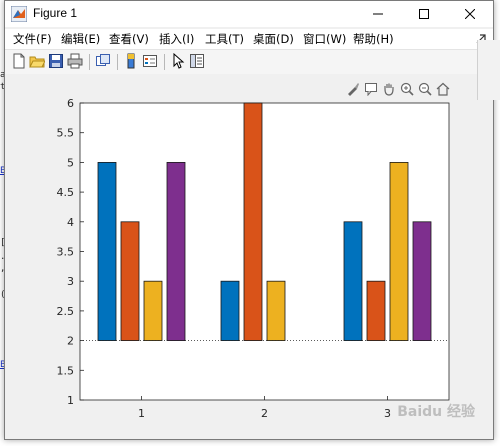 This screenshot has width=500, height=446. What do you see at coordinates (276, 310) in the screenshot?
I see `bar-series3-cat2` at bounding box center [276, 310].